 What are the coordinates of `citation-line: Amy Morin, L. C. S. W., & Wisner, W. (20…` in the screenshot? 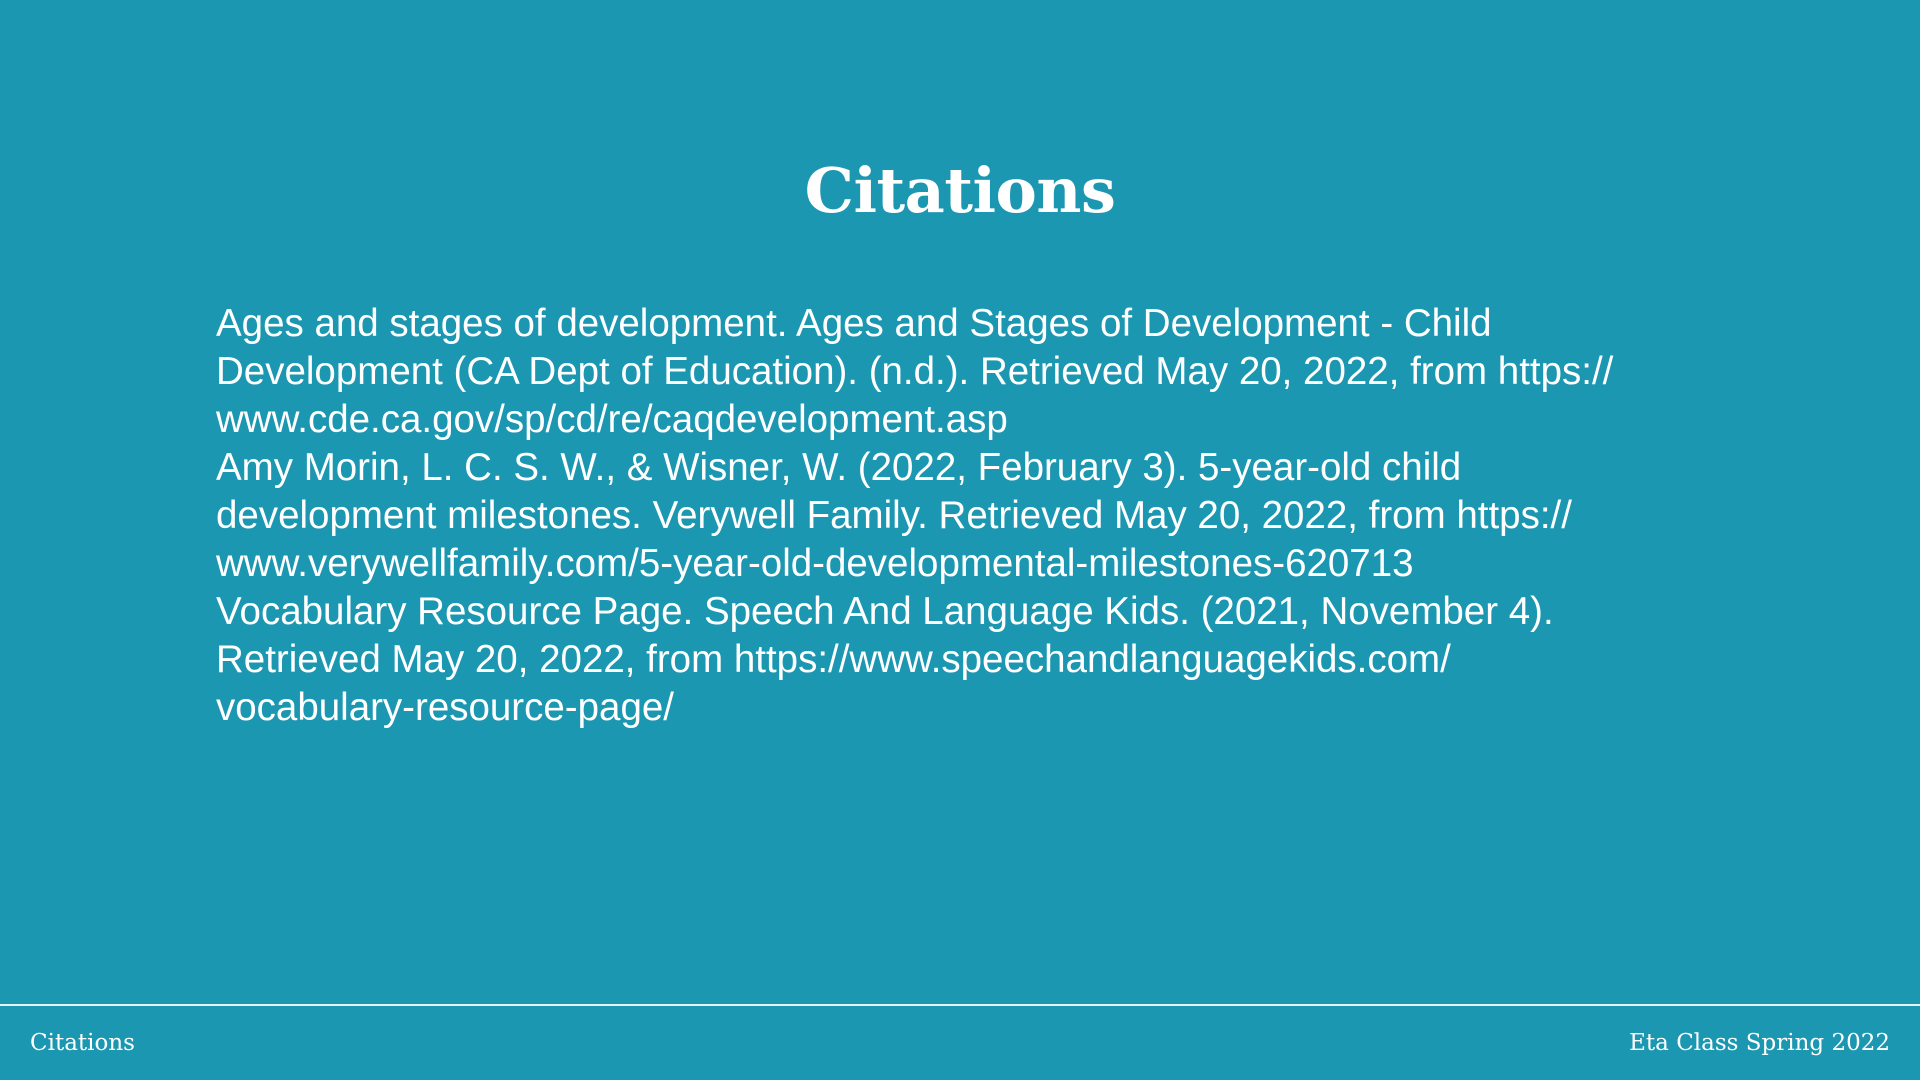 It's located at (839, 467).